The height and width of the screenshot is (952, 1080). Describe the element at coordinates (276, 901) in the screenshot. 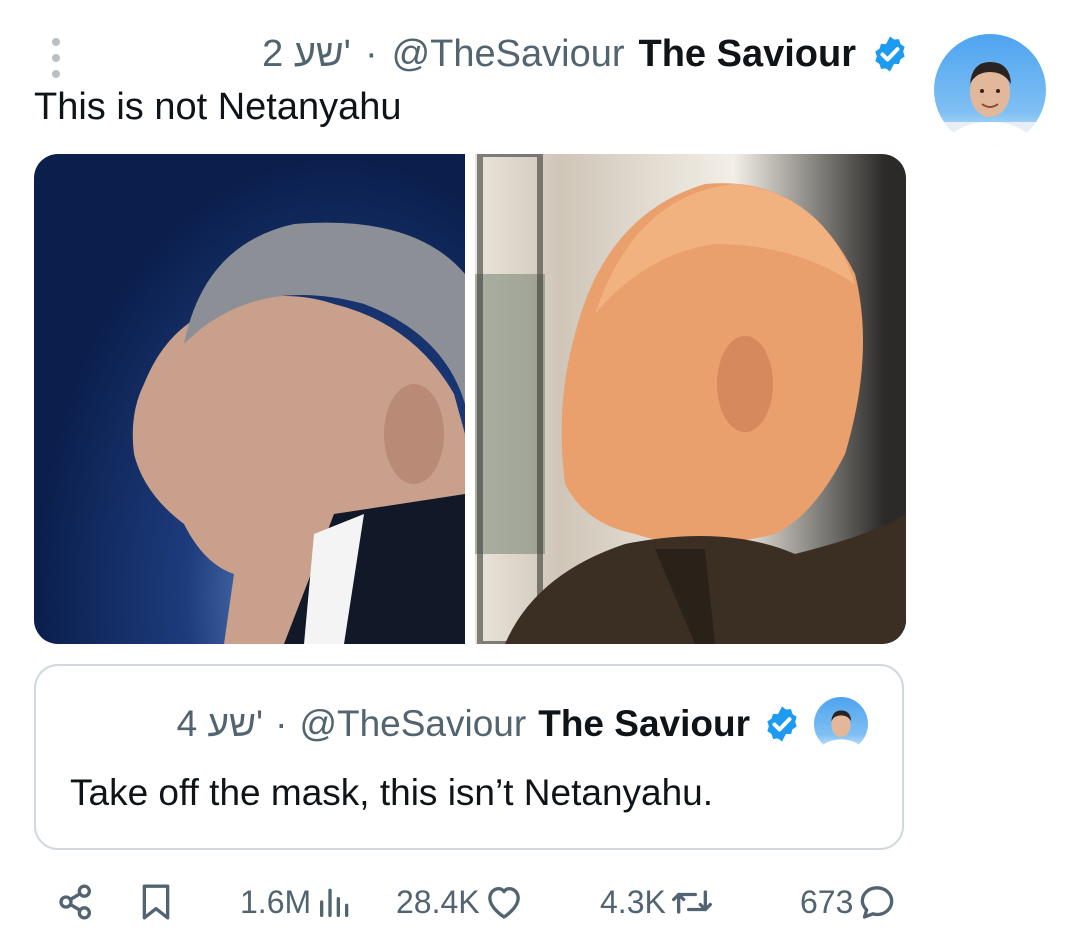

I see `views-count: 1.6M` at that location.